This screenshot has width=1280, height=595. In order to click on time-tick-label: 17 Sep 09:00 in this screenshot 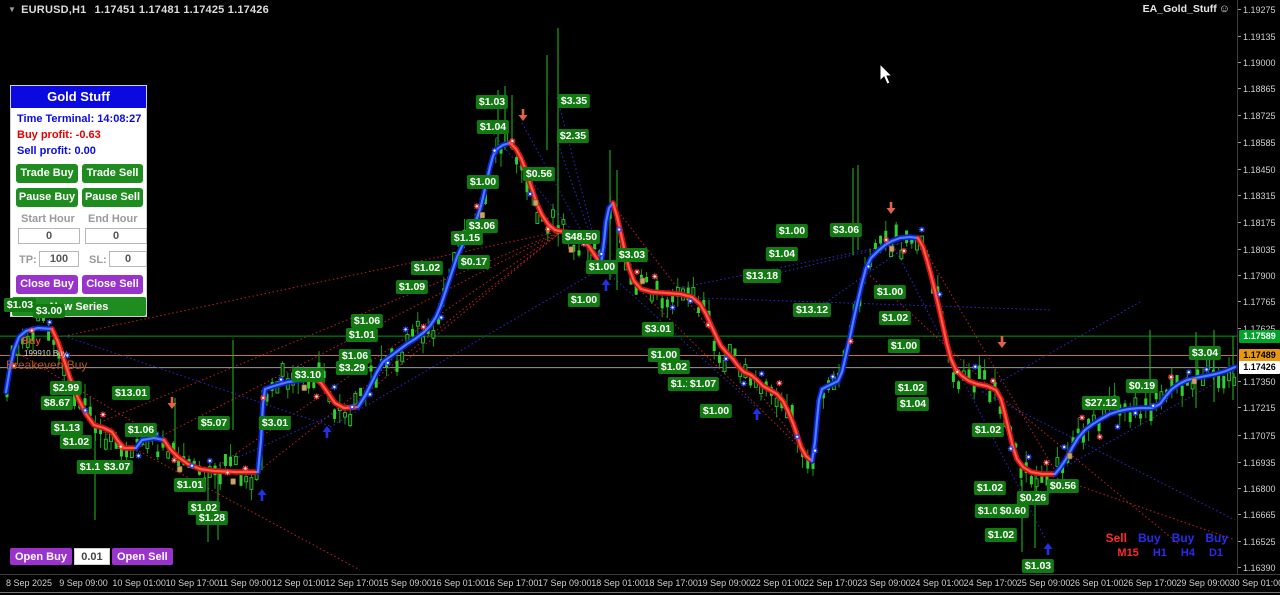, I will do `click(565, 583)`.